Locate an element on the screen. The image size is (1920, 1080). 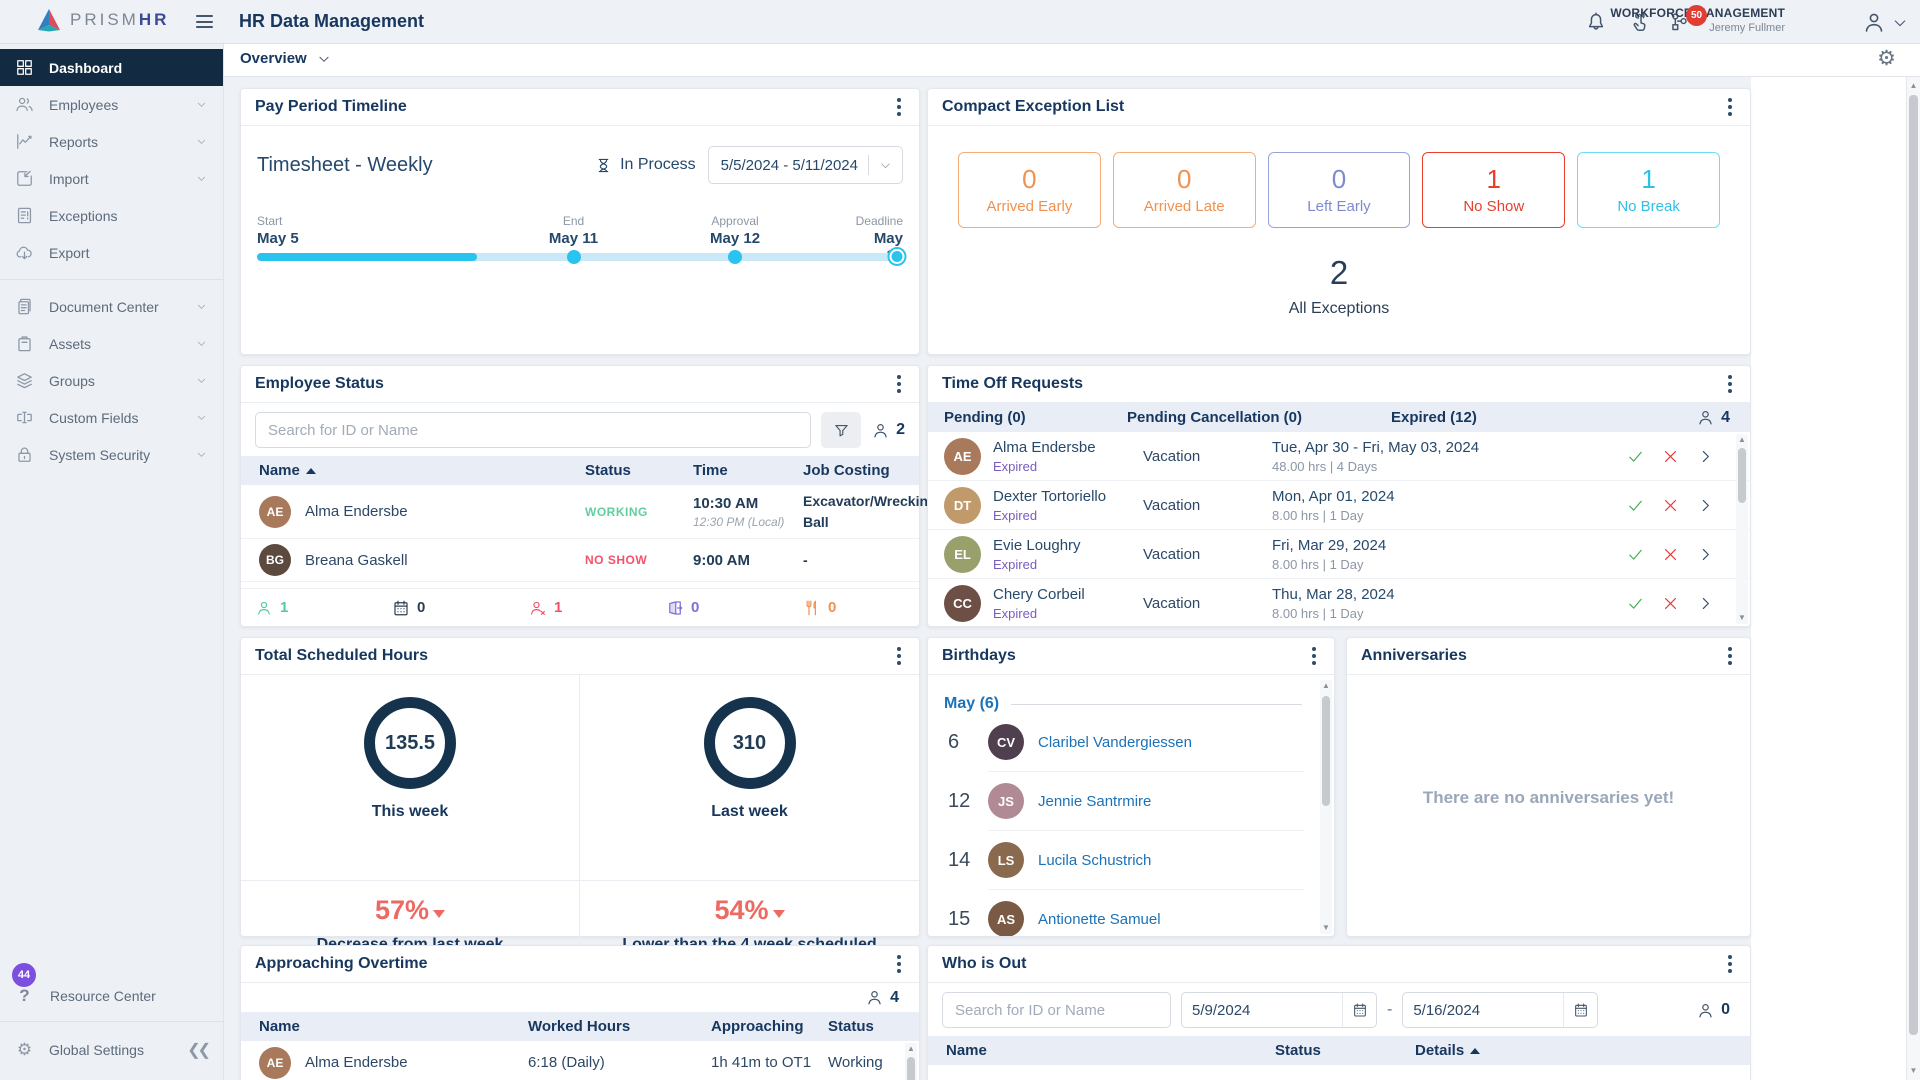
employee-name: Claribel Vandergiessen is located at coordinates (1115, 742).